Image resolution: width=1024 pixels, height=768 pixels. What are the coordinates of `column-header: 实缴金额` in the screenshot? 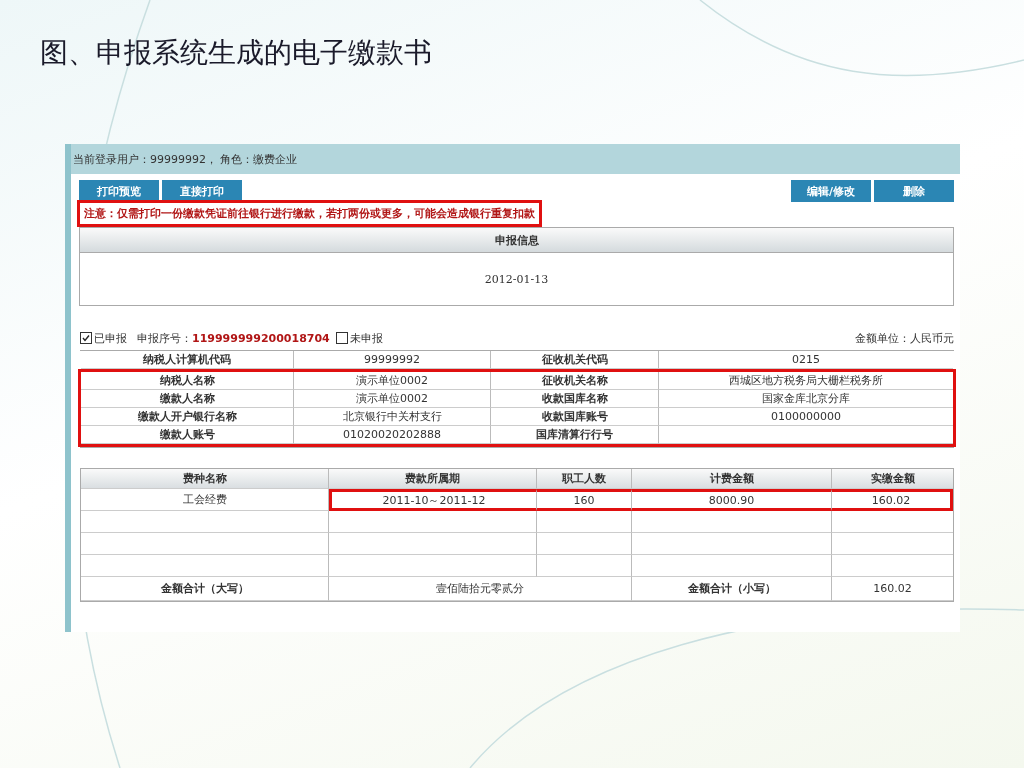 It's located at (892, 479).